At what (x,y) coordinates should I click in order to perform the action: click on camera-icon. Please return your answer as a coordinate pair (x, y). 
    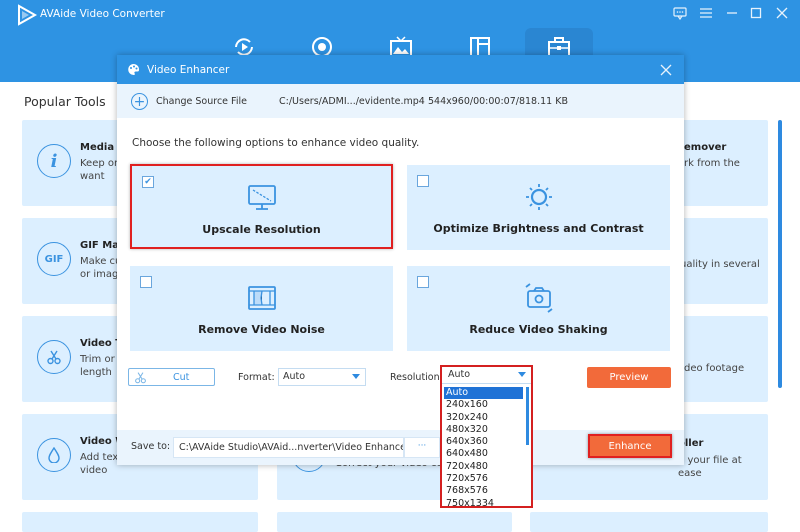
    Looking at the image, I should click on (538, 298).